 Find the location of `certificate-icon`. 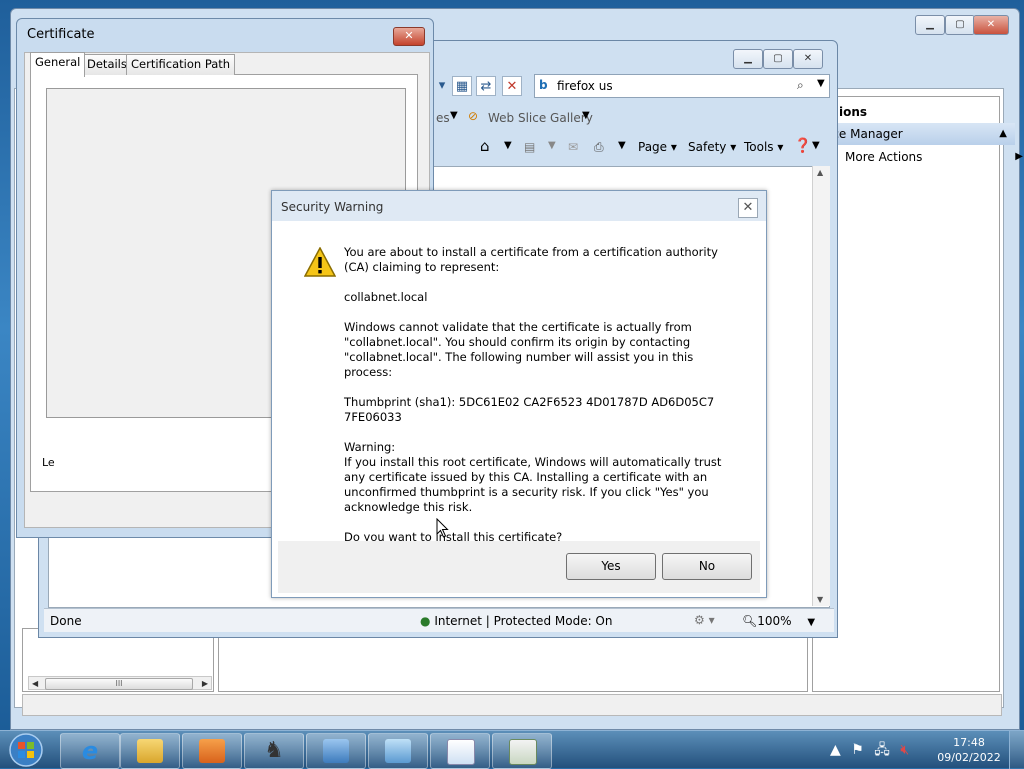

certificate-icon is located at coordinates (523, 752).